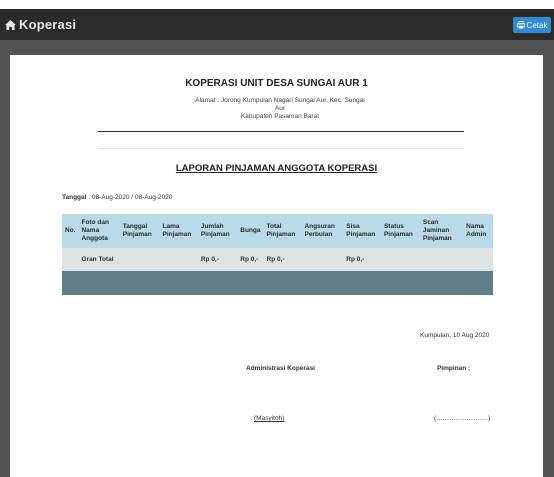  I want to click on grand-total-row: Gran Total Rp 0,- Rp 0,- Rp 0,- Rp 0,-, so click(277, 259).